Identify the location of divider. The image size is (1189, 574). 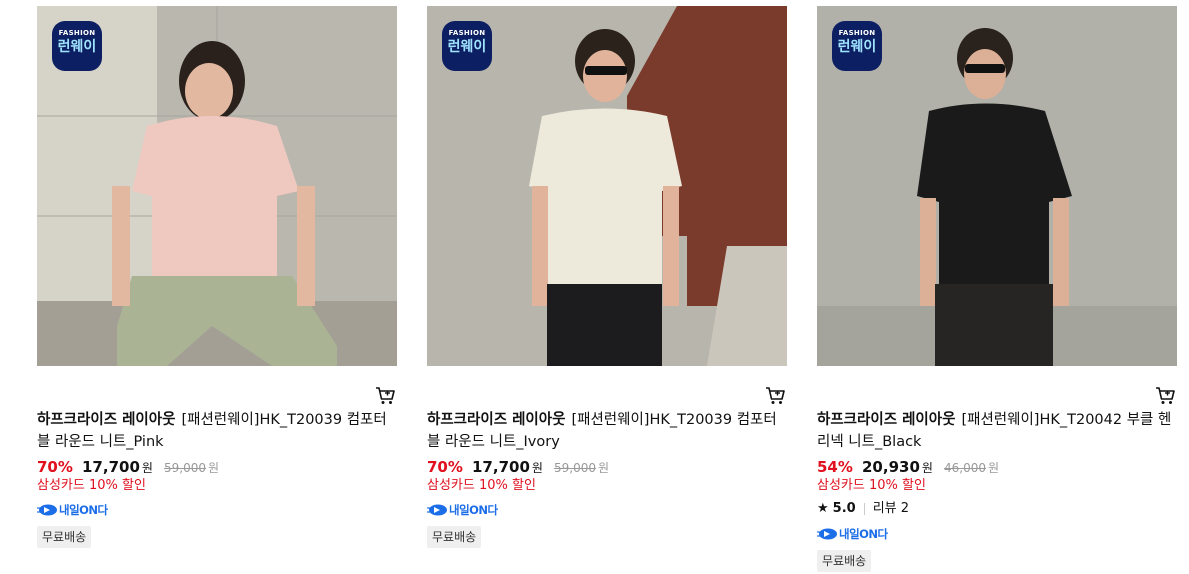
(864, 509).